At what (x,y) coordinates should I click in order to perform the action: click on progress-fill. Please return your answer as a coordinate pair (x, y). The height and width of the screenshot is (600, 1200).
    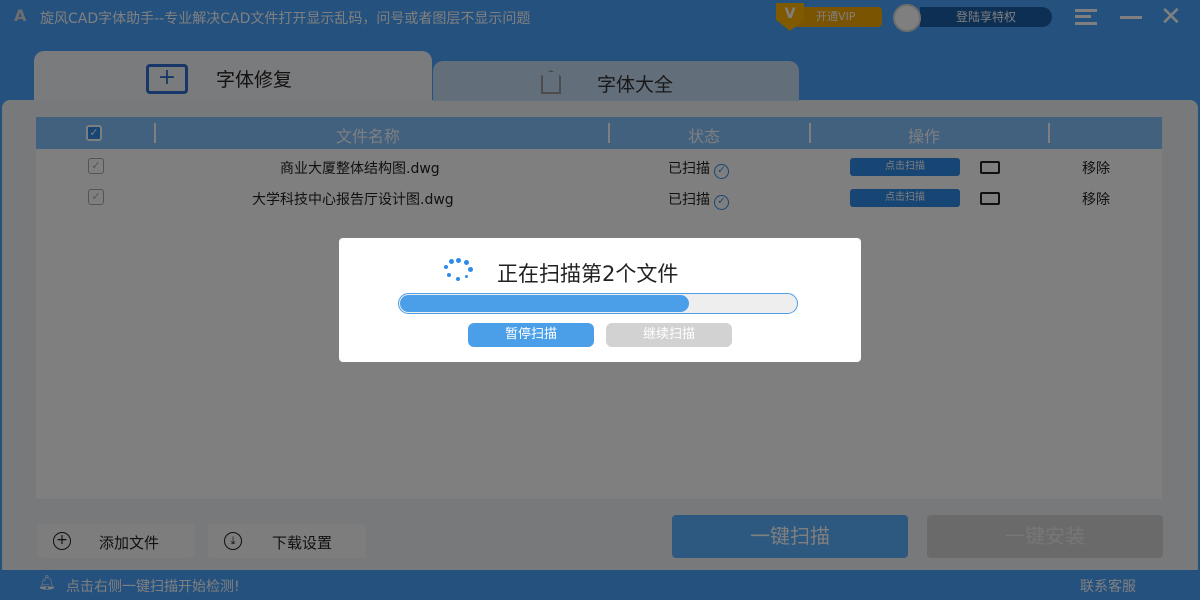
    Looking at the image, I should click on (545, 303).